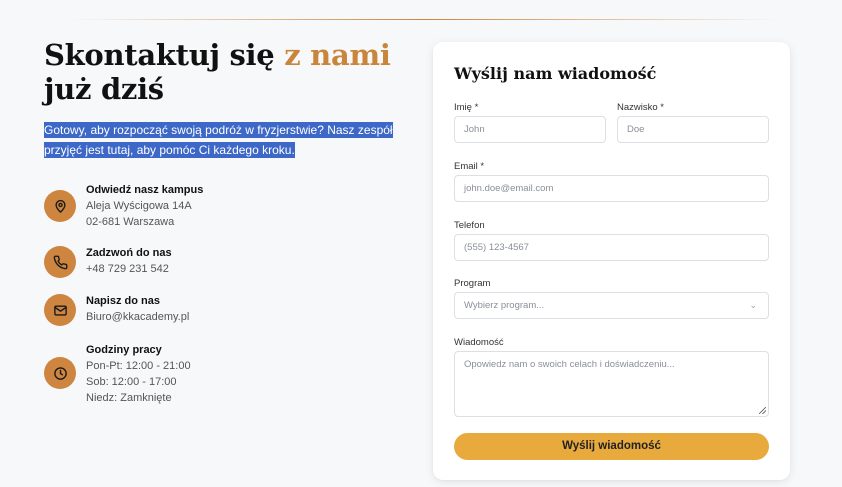 The width and height of the screenshot is (842, 487). I want to click on contact-item-phone: Zadzwoń do nas +48 729 231 542, so click(224, 261).